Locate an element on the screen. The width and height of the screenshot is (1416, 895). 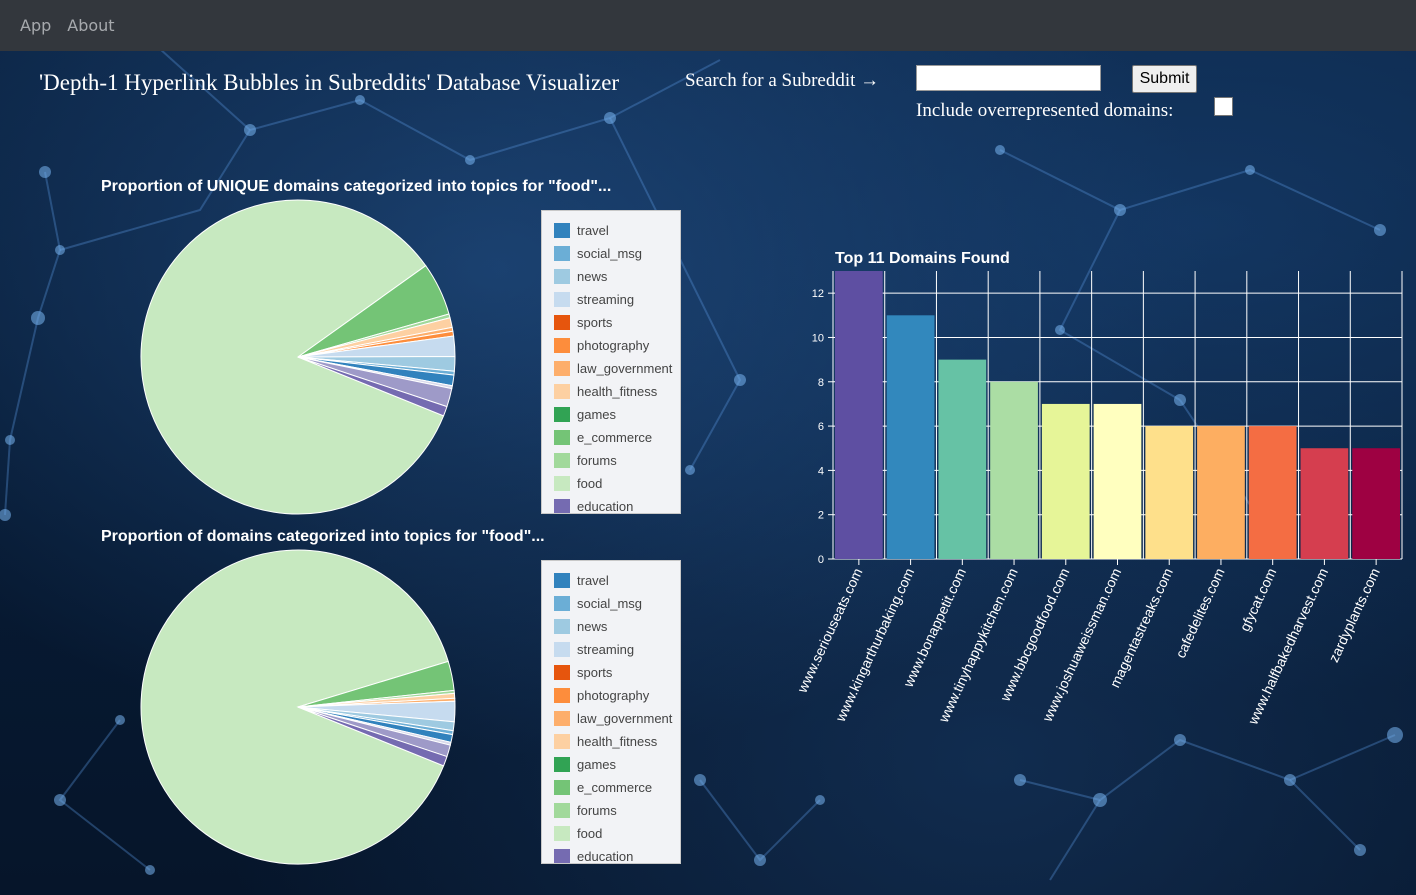
unique-domains-pie-chart is located at coordinates (298, 357).